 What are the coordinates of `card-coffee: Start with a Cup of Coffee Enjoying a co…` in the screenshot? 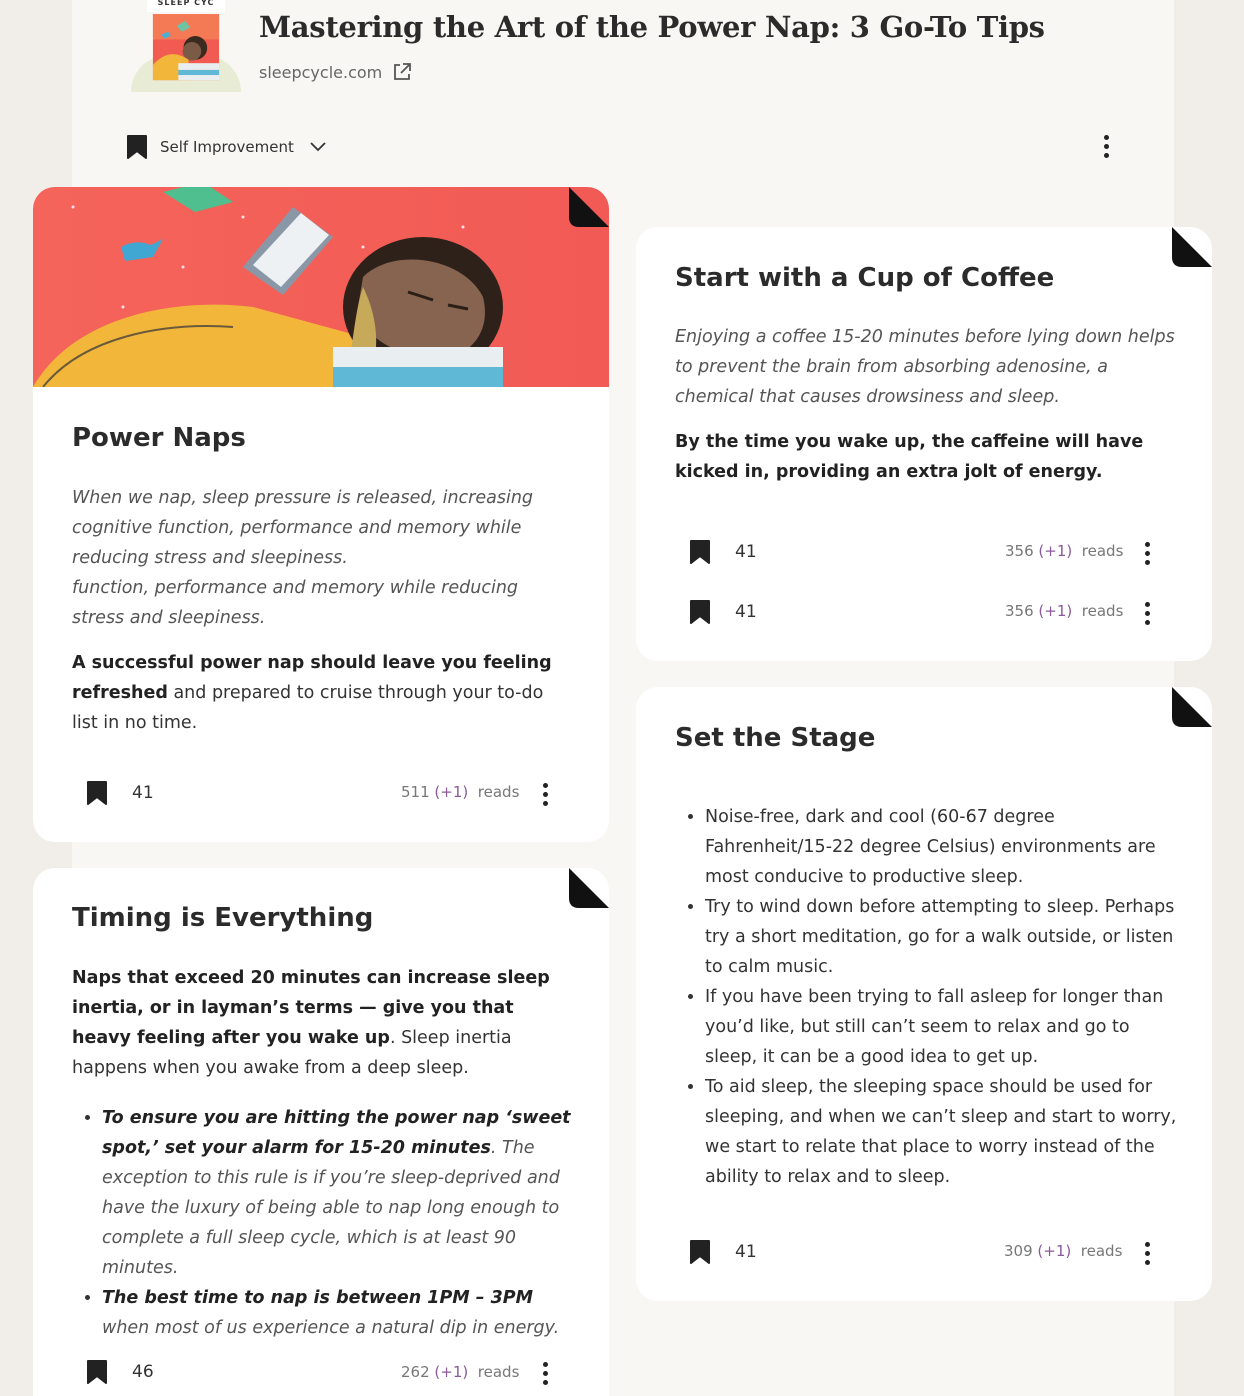 It's located at (924, 444).